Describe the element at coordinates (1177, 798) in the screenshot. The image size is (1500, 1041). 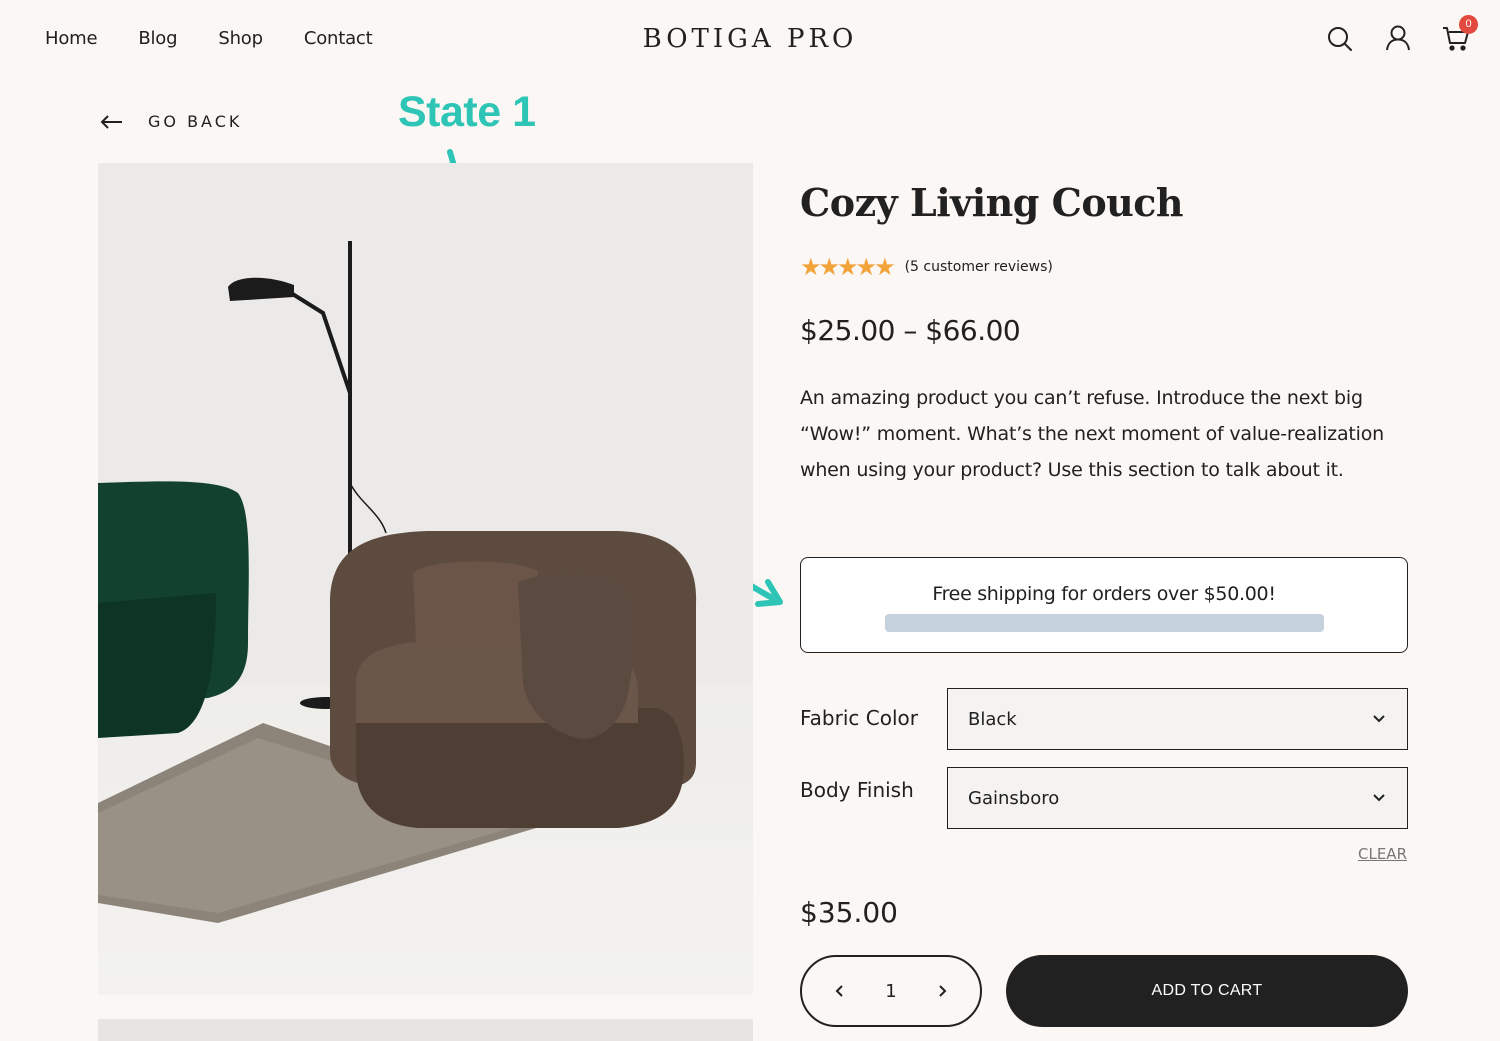
I see `body-finish-select: Gainsboro` at that location.